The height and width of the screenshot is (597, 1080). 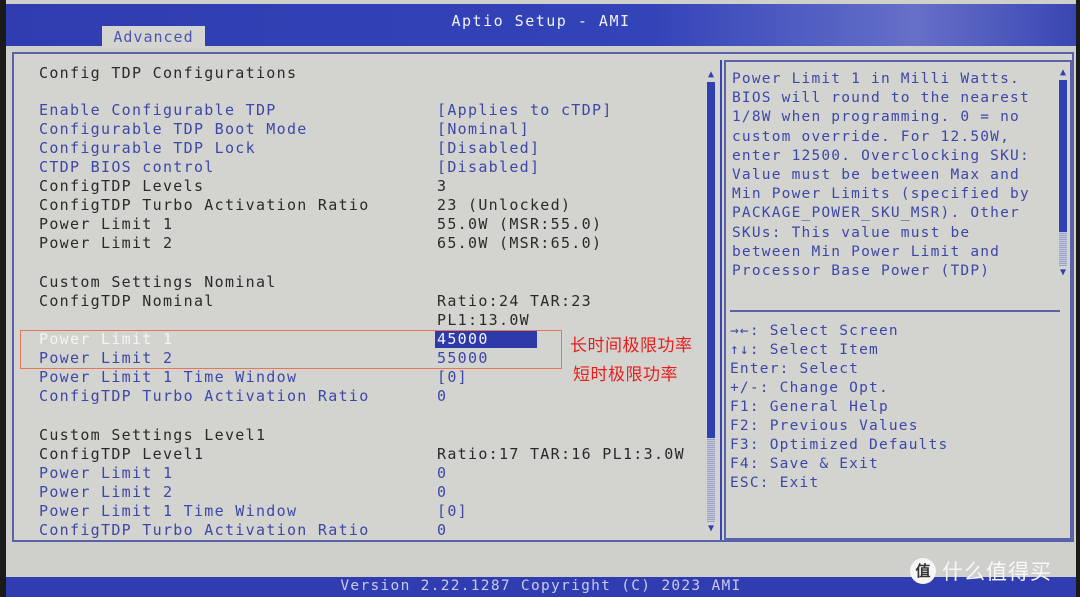 I want to click on watermark-logo-icon: 值, so click(x=923, y=571).